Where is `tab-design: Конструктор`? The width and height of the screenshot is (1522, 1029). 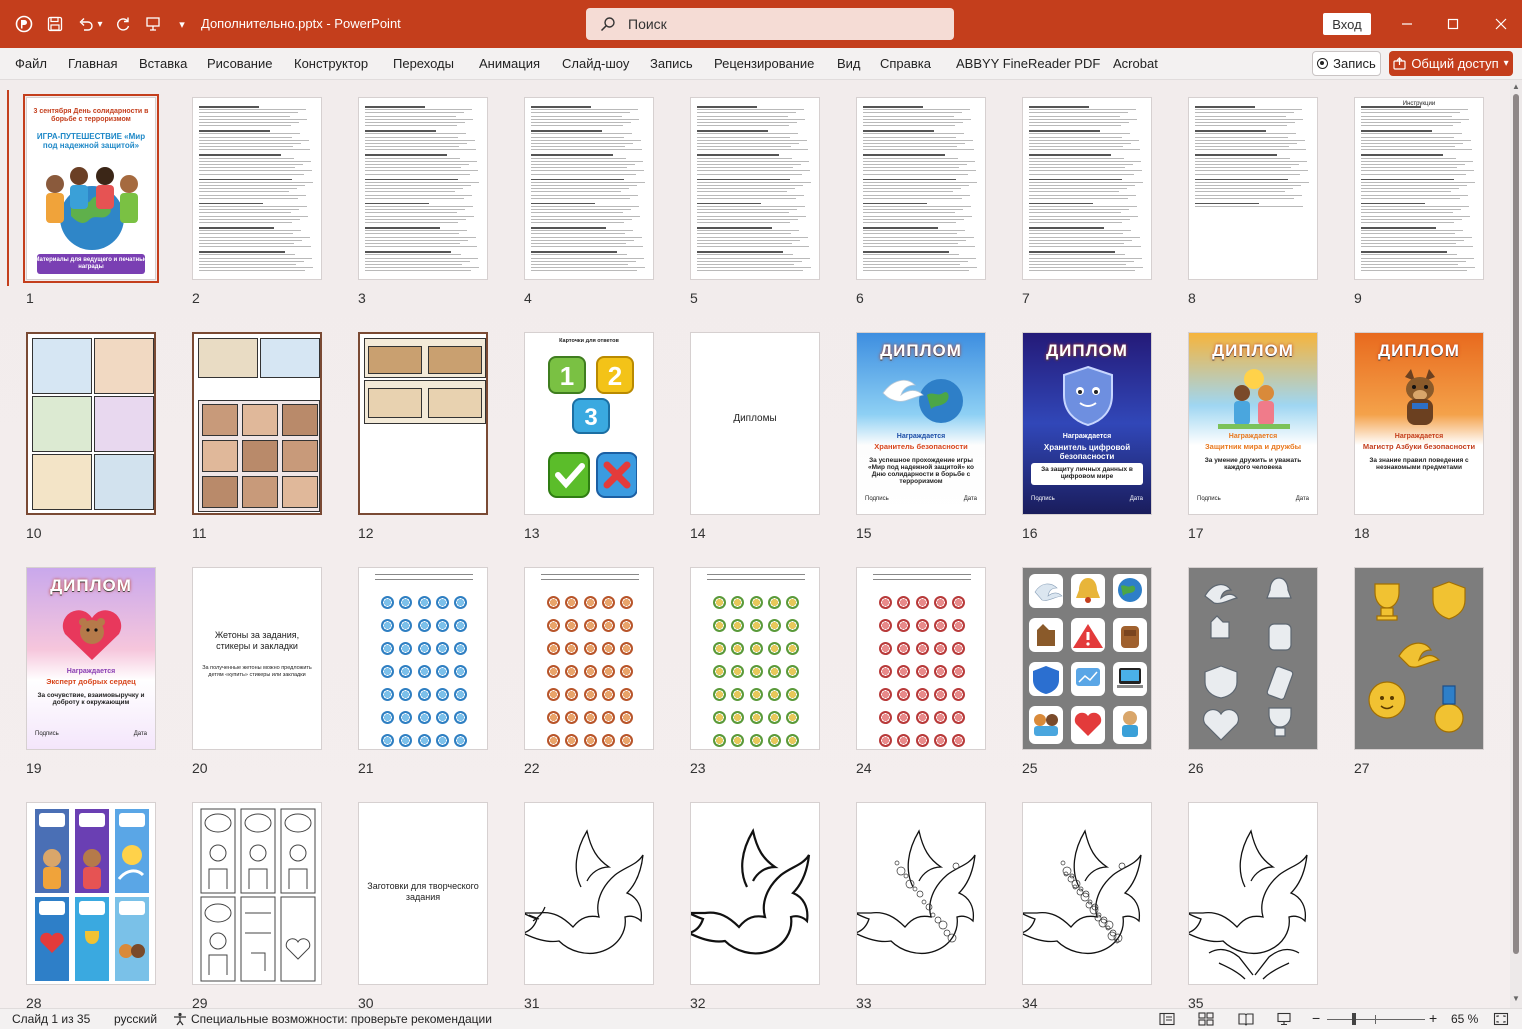 tab-design: Конструктор is located at coordinates (331, 63).